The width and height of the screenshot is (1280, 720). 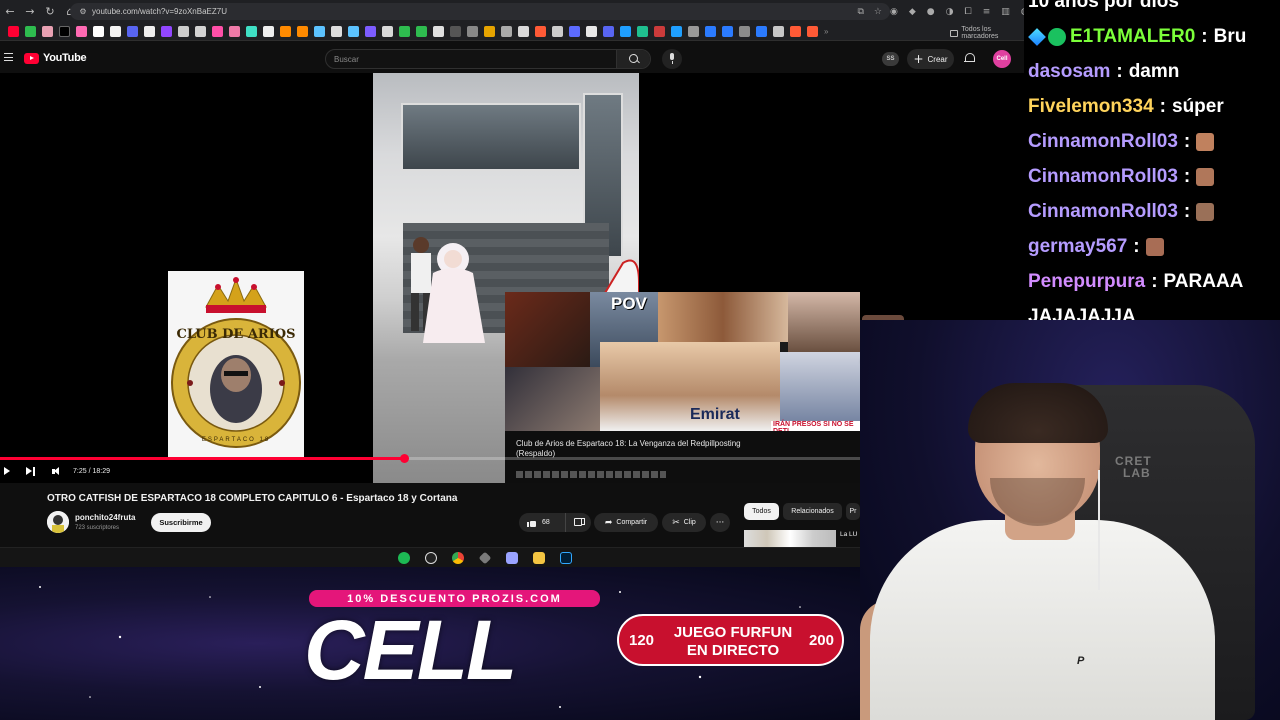 What do you see at coordinates (812, 511) in the screenshot?
I see `chip-related: Relacionados` at bounding box center [812, 511].